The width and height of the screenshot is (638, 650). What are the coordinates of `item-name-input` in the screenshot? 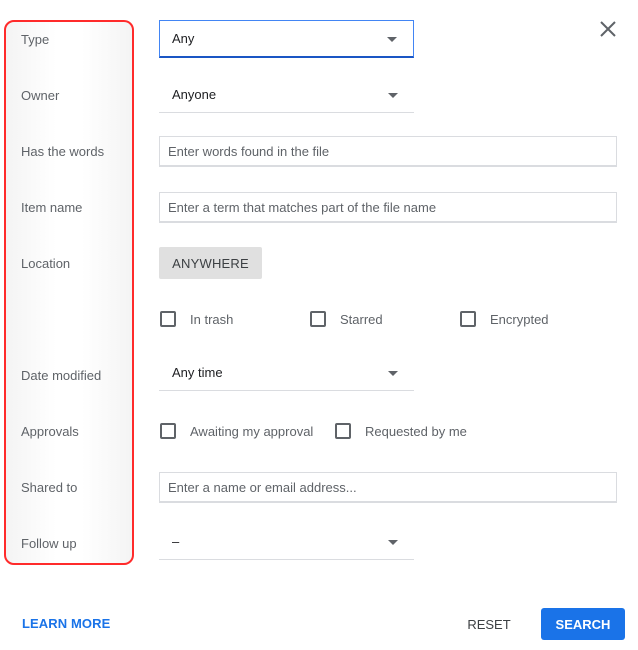 It's located at (388, 207).